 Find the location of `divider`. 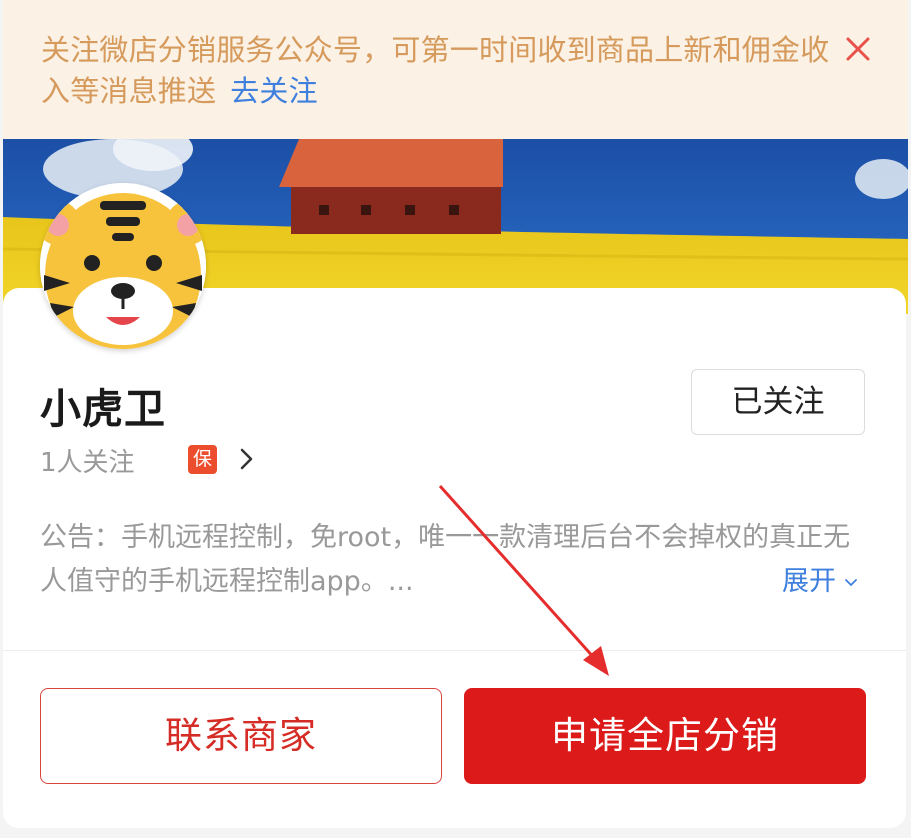

divider is located at coordinates (454, 650).